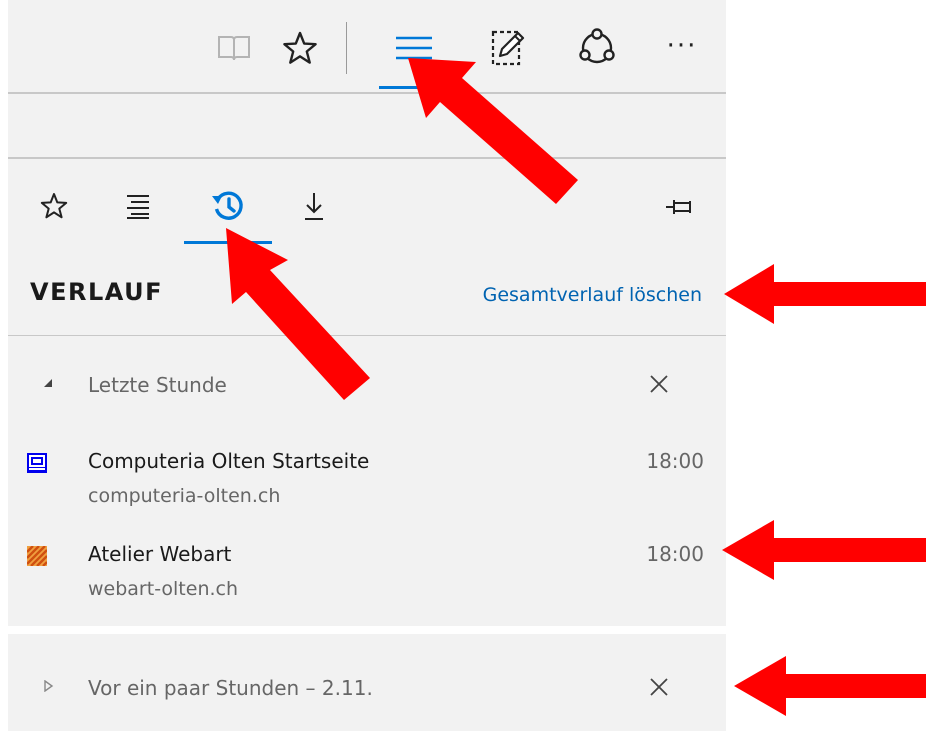 The image size is (930, 731). I want to click on reading-list-icon, so click(138, 207).